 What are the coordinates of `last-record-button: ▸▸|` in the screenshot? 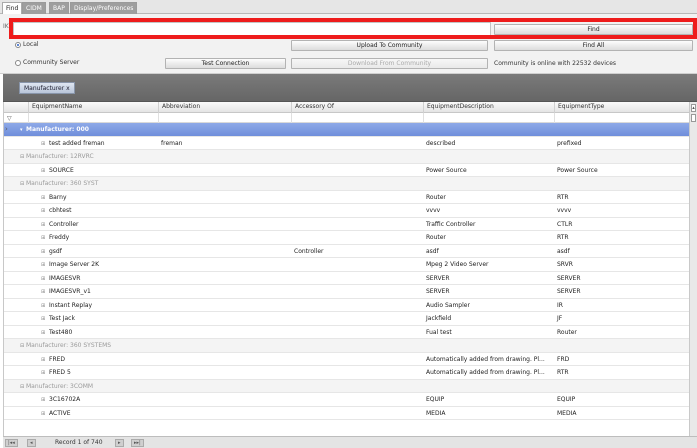 It's located at (137, 443).